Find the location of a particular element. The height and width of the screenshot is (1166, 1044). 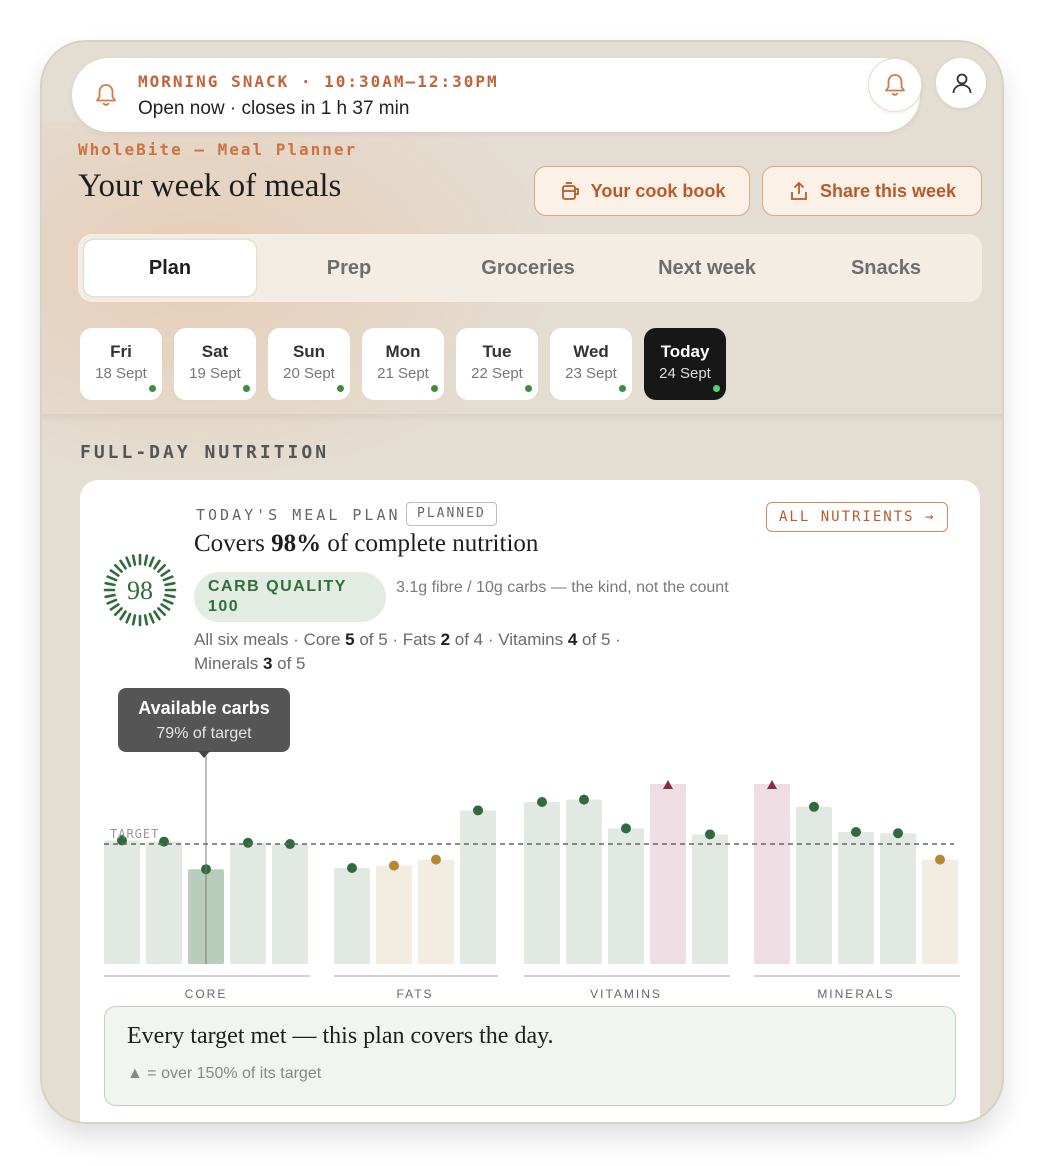

day-name: Wed is located at coordinates (591, 351).